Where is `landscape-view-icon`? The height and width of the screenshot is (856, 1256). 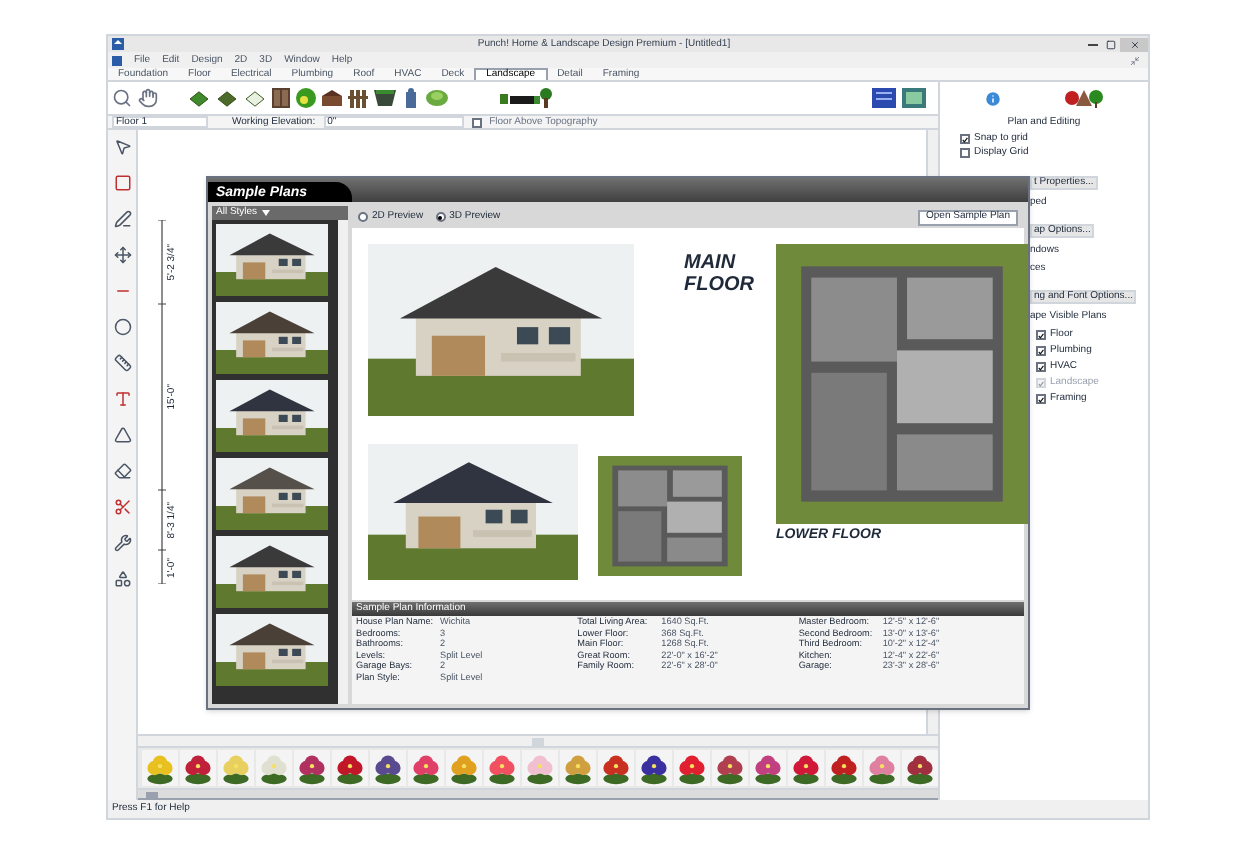
landscape-view-icon is located at coordinates (914, 98).